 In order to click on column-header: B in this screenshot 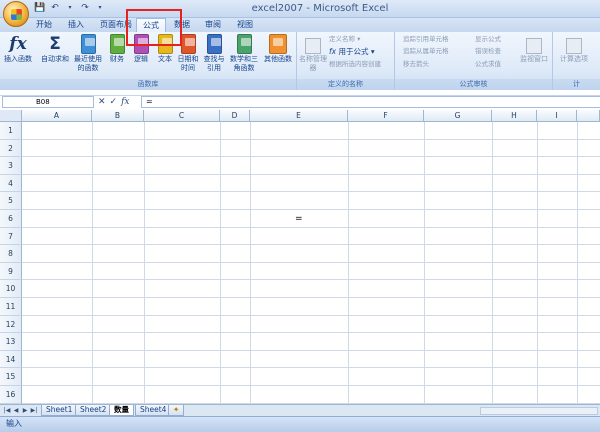, I will do `click(118, 116)`.